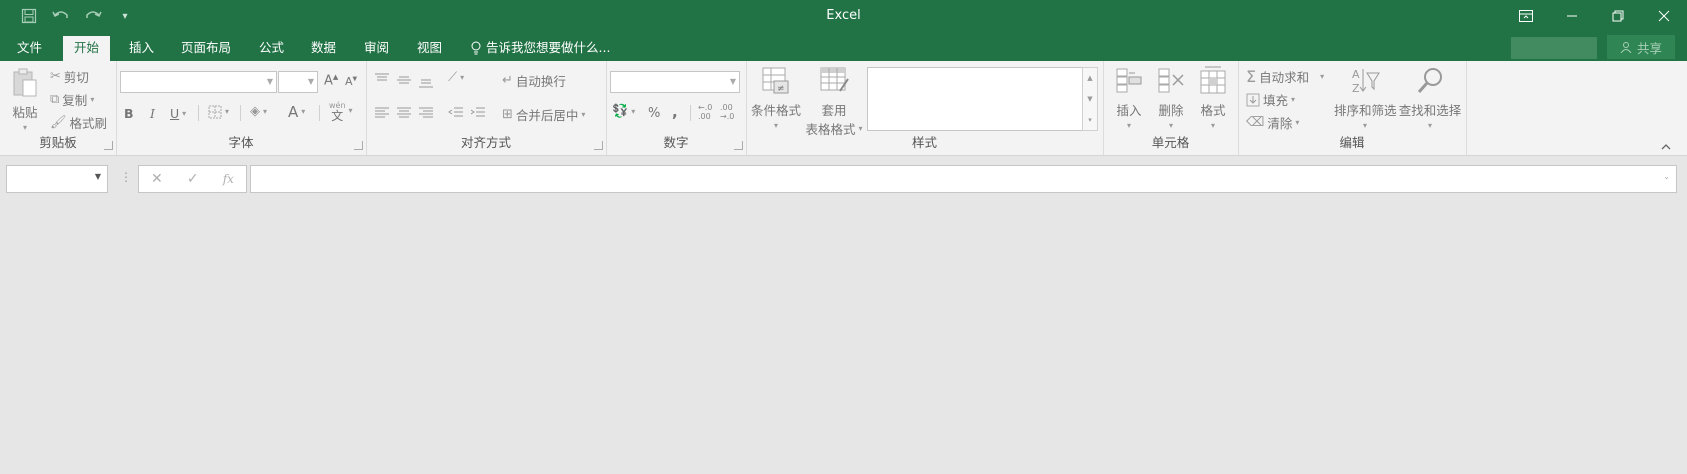 The height and width of the screenshot is (474, 1687). What do you see at coordinates (676, 142) in the screenshot?
I see `group-label-number: 数字` at bounding box center [676, 142].